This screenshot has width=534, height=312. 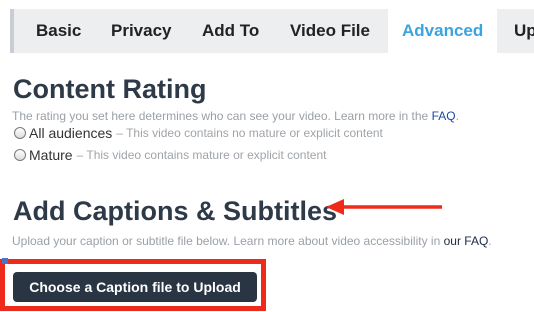 What do you see at coordinates (20, 133) in the screenshot?
I see `all-audiences-radio` at bounding box center [20, 133].